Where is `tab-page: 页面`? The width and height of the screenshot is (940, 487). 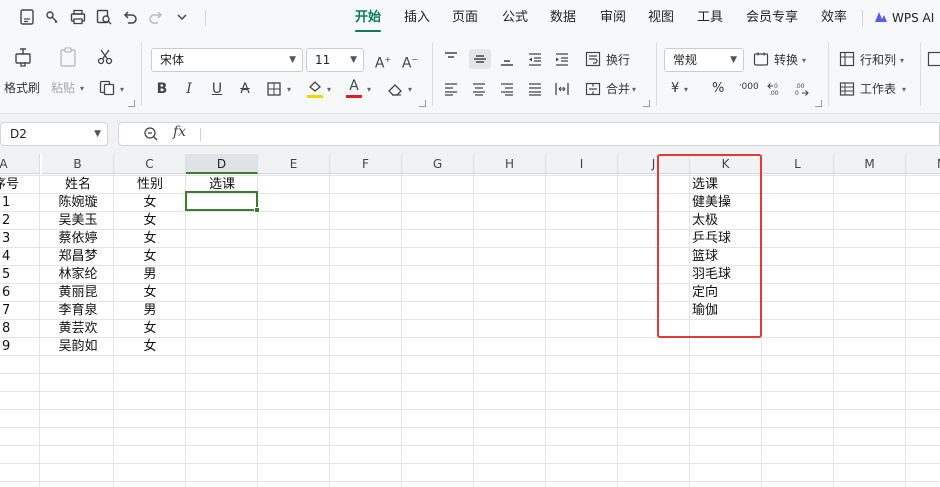 tab-page: 页面 is located at coordinates (465, 18).